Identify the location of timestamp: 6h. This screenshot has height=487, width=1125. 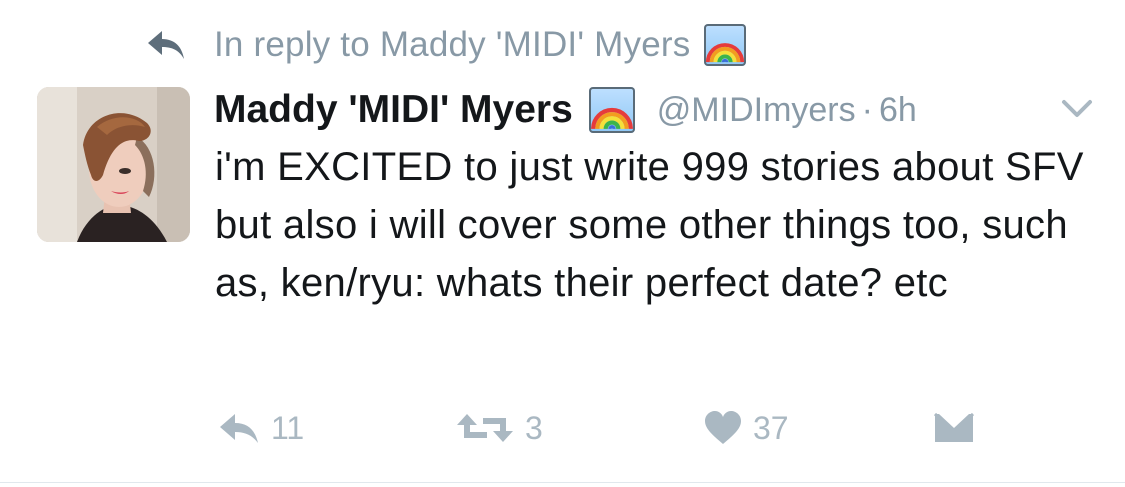
(898, 110).